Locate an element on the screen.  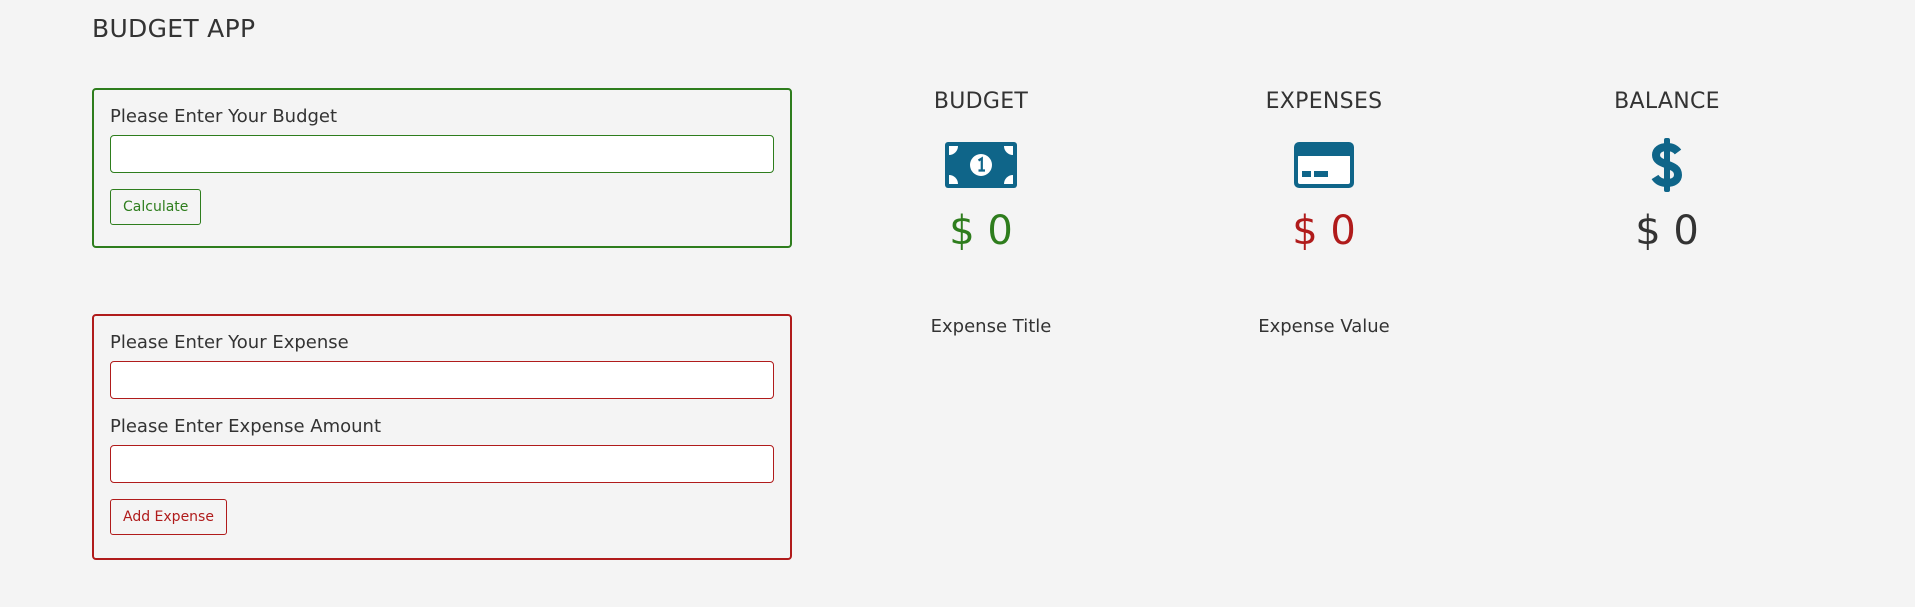
budget-summary: BUDGET $ 0 is located at coordinates (981, 171).